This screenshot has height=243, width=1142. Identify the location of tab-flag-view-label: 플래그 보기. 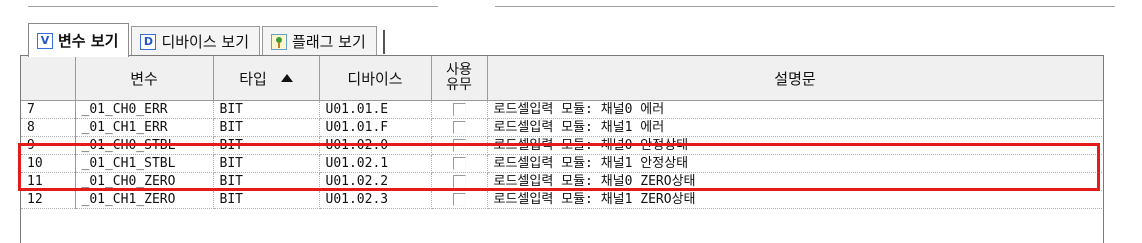
(329, 42).